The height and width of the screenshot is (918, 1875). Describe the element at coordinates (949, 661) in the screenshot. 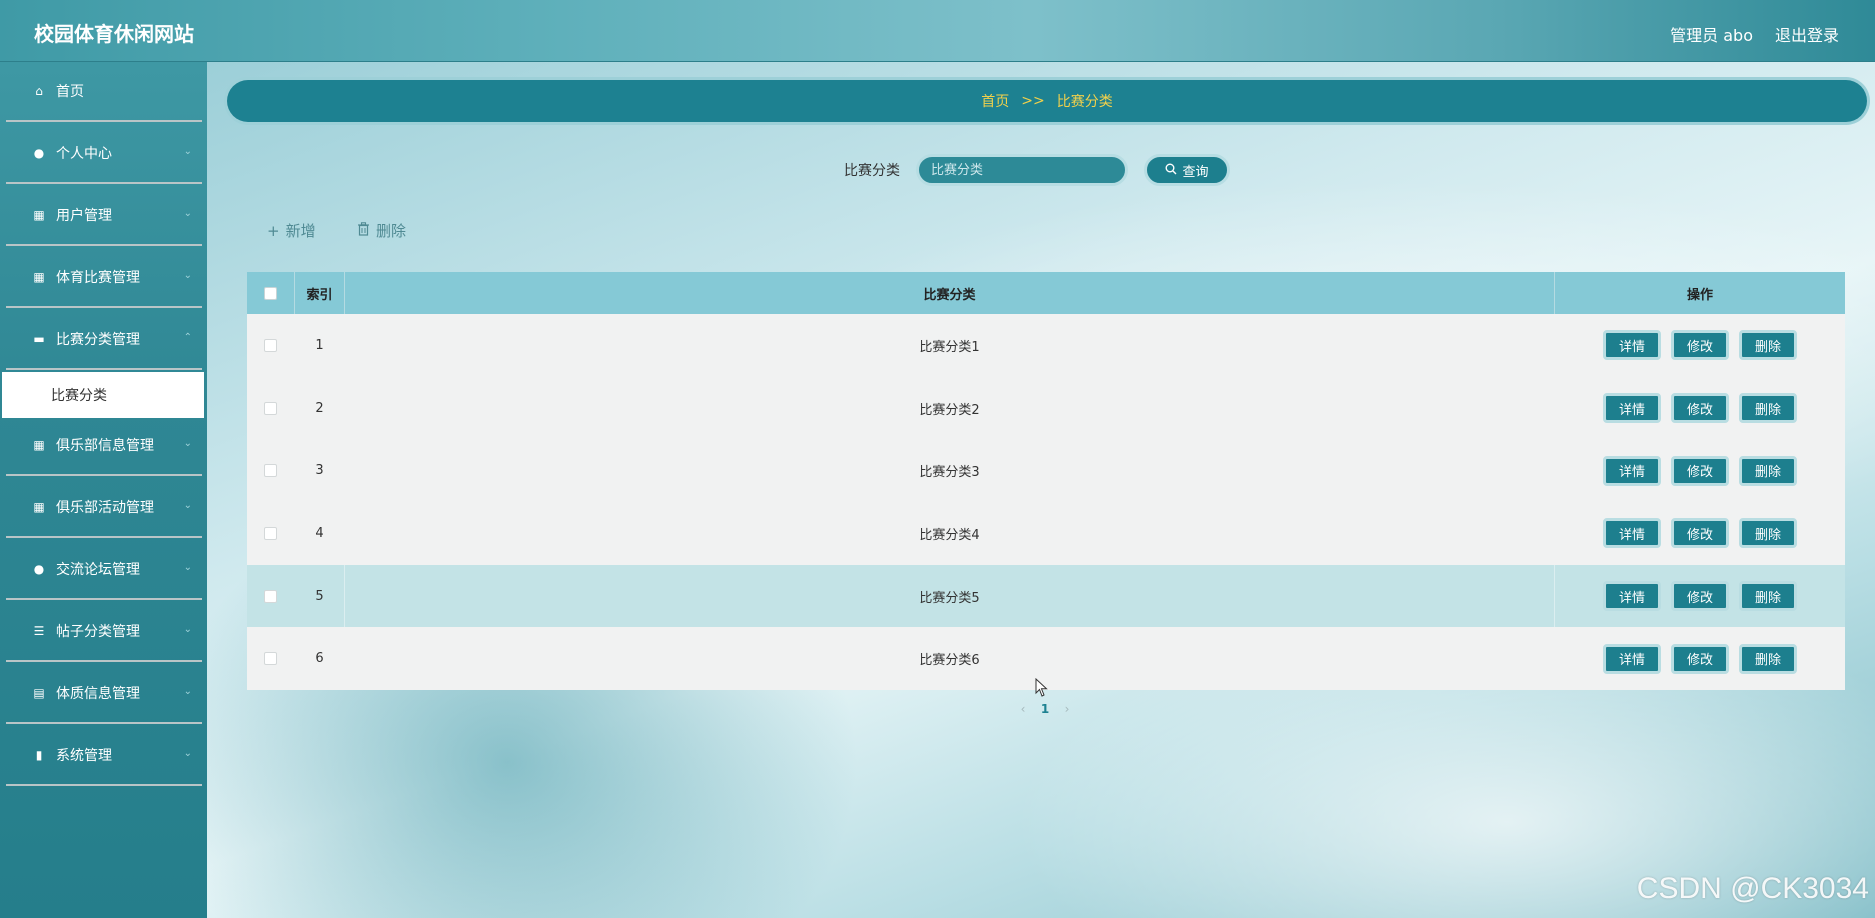

I see `row-name: 比赛分类6` at that location.